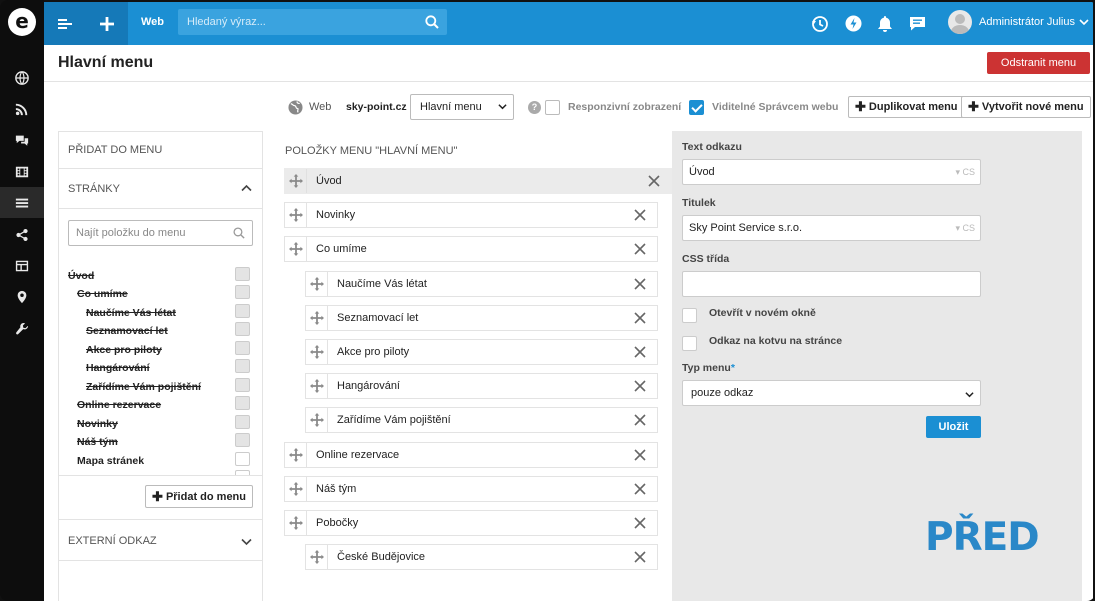  Describe the element at coordinates (471, 454) in the screenshot. I see `menu-item-row: Online rezervace` at that location.